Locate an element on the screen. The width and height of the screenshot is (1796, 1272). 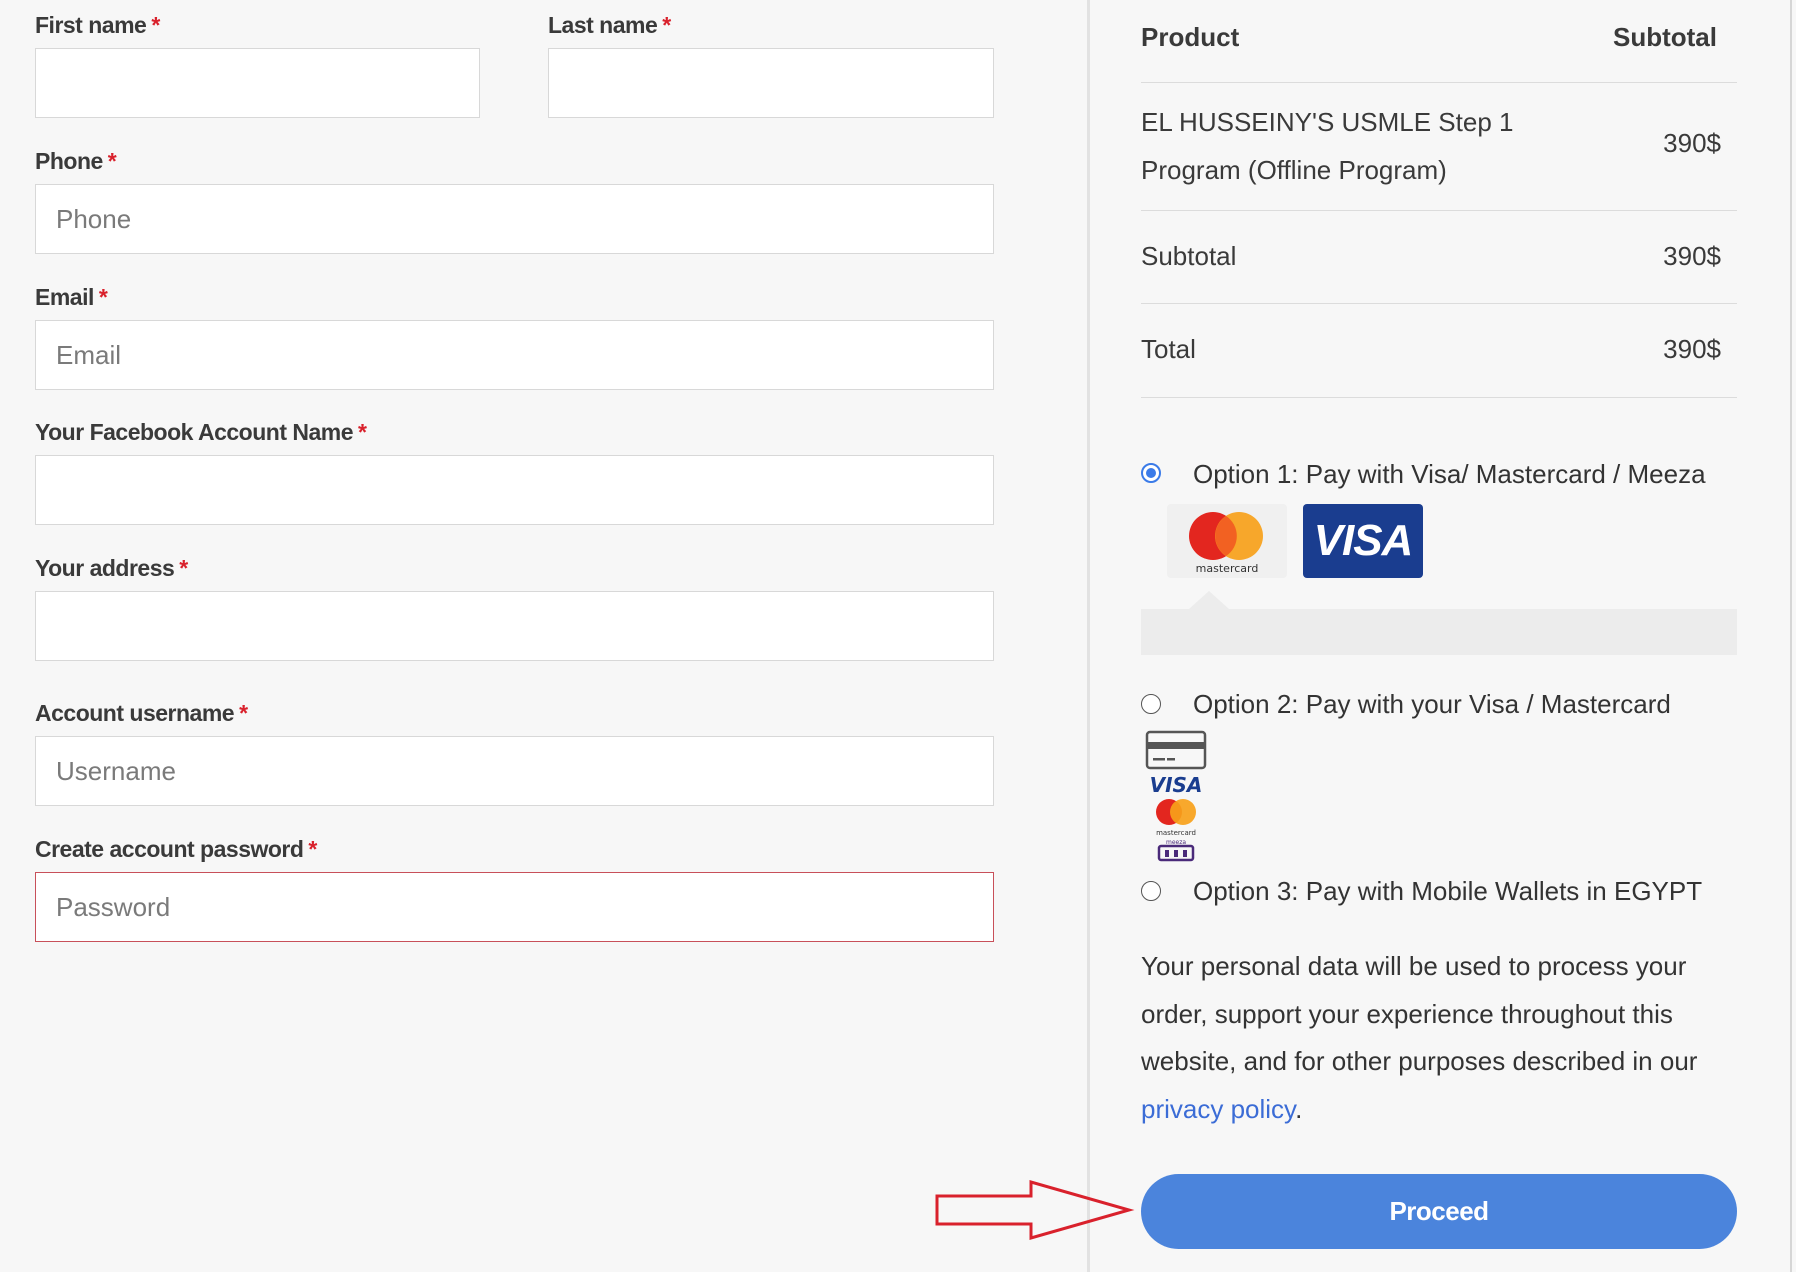
total-value: 390$ is located at coordinates (1692, 349).